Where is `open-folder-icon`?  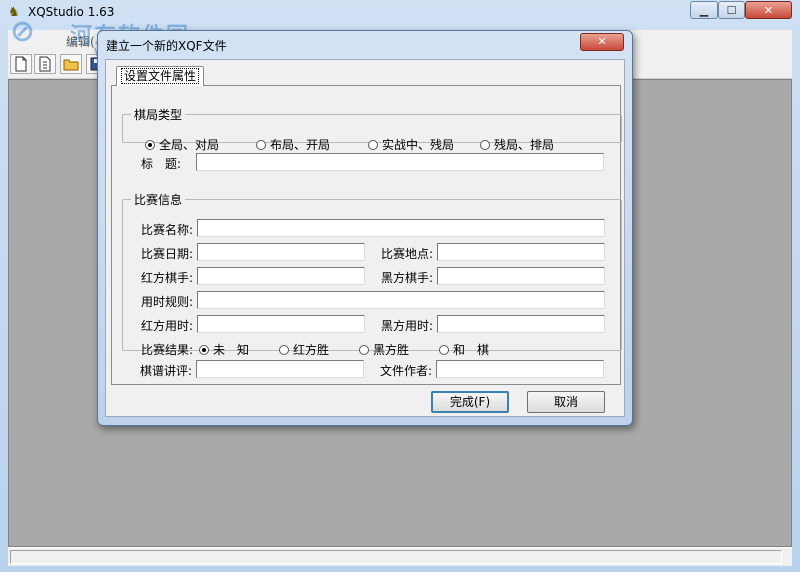
open-folder-icon is located at coordinates (71, 64).